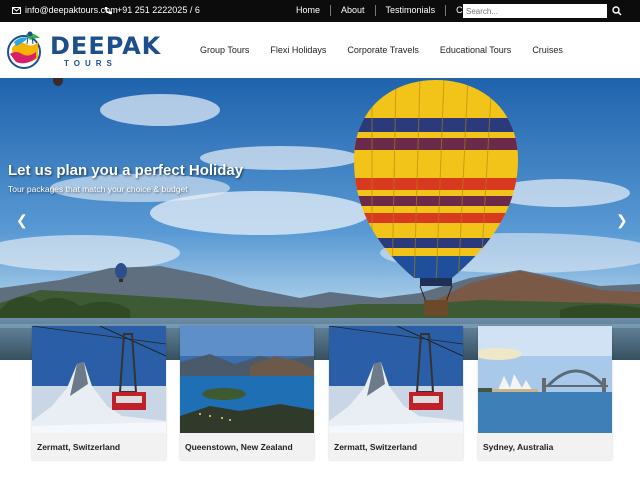 The width and height of the screenshot is (640, 480). I want to click on destination-card: Queenstown, New Zealand, so click(247, 393).